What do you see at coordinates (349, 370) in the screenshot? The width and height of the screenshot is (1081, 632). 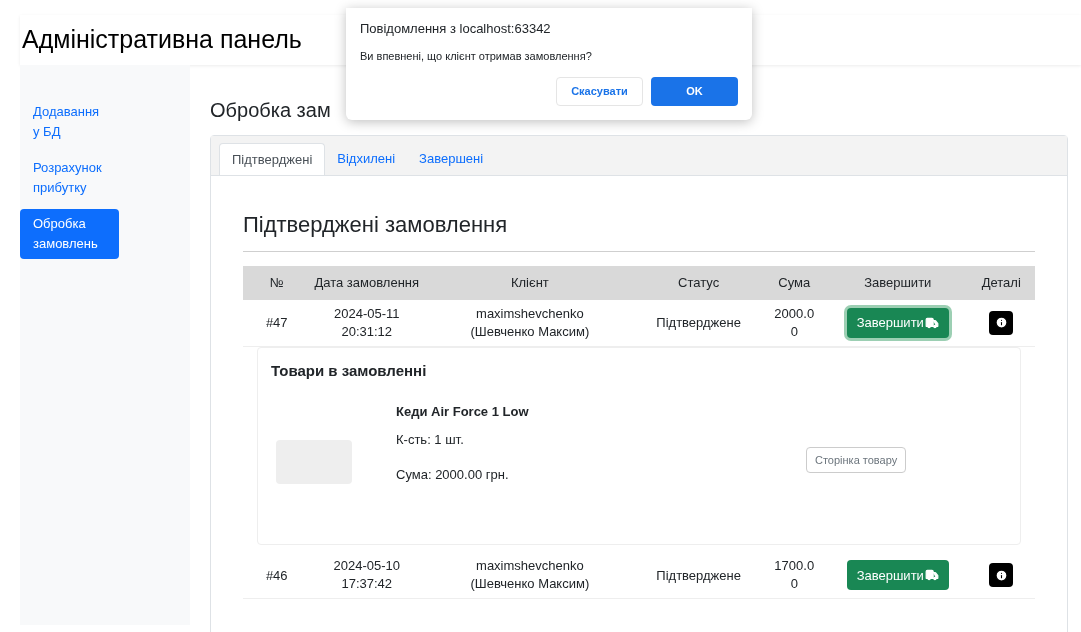 I see `order-items-title: Товари в замовленні` at bounding box center [349, 370].